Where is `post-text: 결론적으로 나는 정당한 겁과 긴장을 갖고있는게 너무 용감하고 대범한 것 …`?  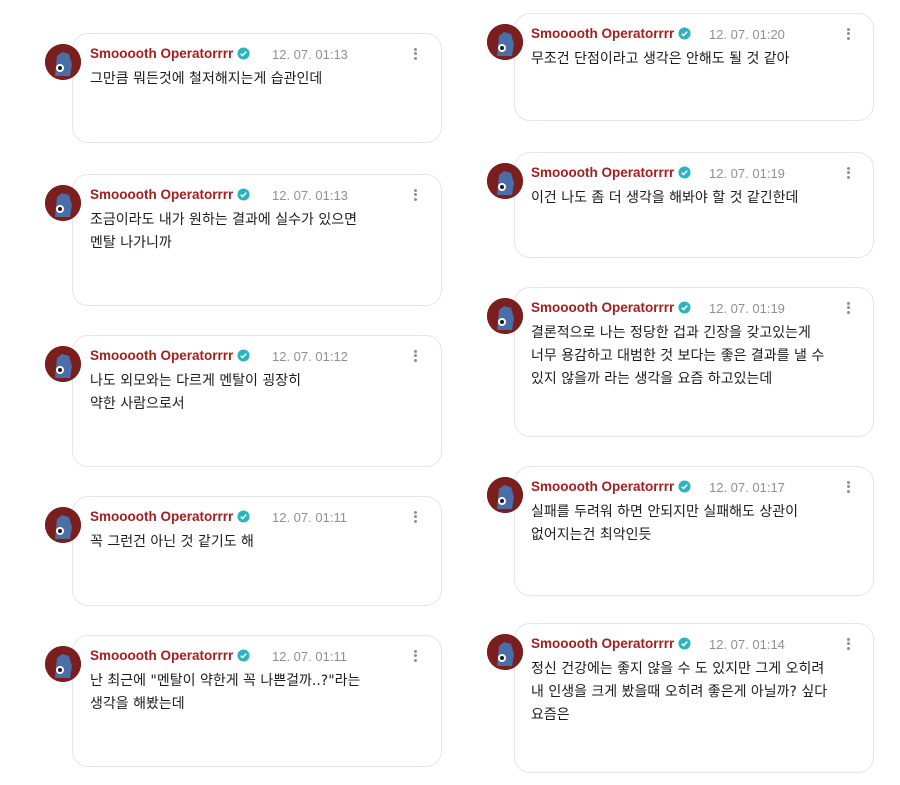
post-text: 결론적으로 나는 정당한 겁과 긴장을 갖고있는게 너무 용감하고 대범한 것 … is located at coordinates (678, 356).